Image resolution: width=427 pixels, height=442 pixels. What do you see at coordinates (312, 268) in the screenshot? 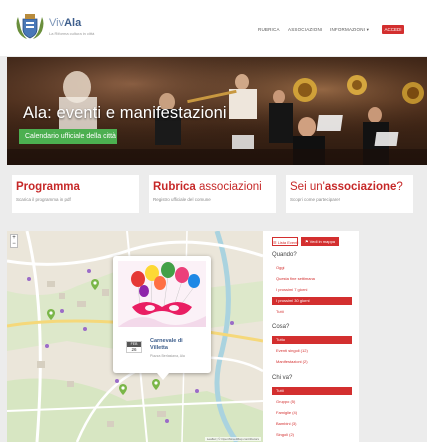
I see `filter-when-option: Oggi` at bounding box center [312, 268].